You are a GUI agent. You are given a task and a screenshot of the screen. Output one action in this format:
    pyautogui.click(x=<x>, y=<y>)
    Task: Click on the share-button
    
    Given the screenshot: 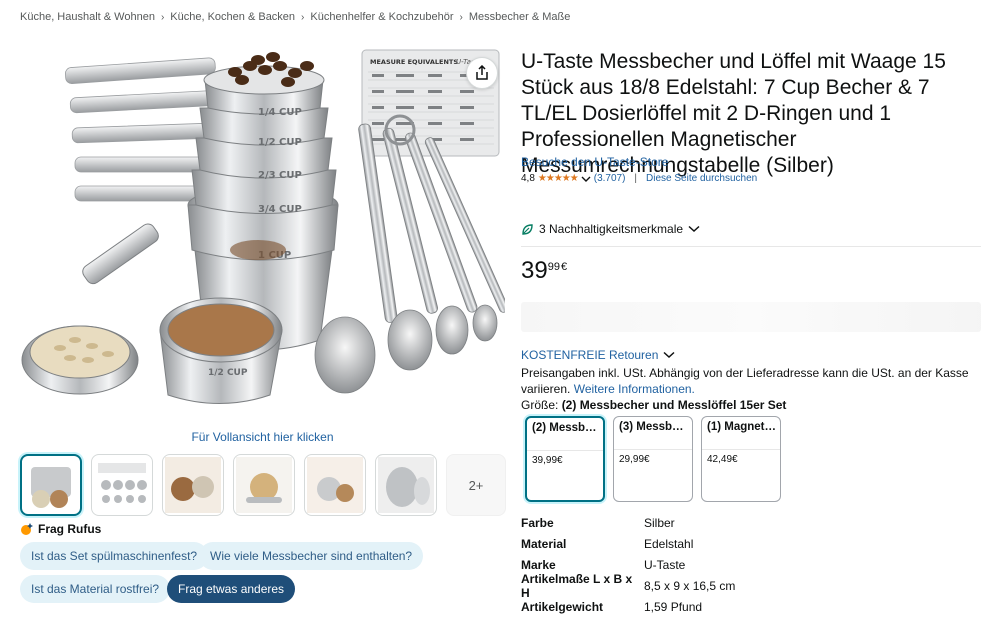 What is the action you would take?
    pyautogui.click(x=482, y=73)
    